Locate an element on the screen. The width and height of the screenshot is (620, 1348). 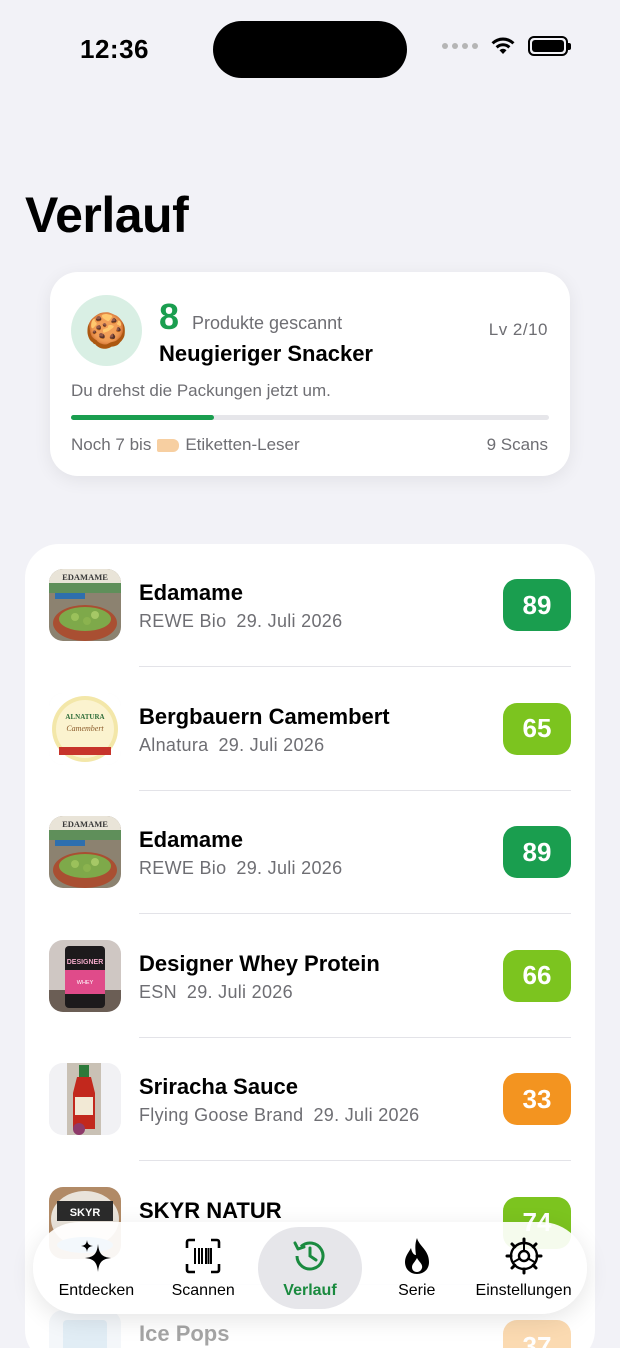
status-time: 12:36 is located at coordinates (114, 49).